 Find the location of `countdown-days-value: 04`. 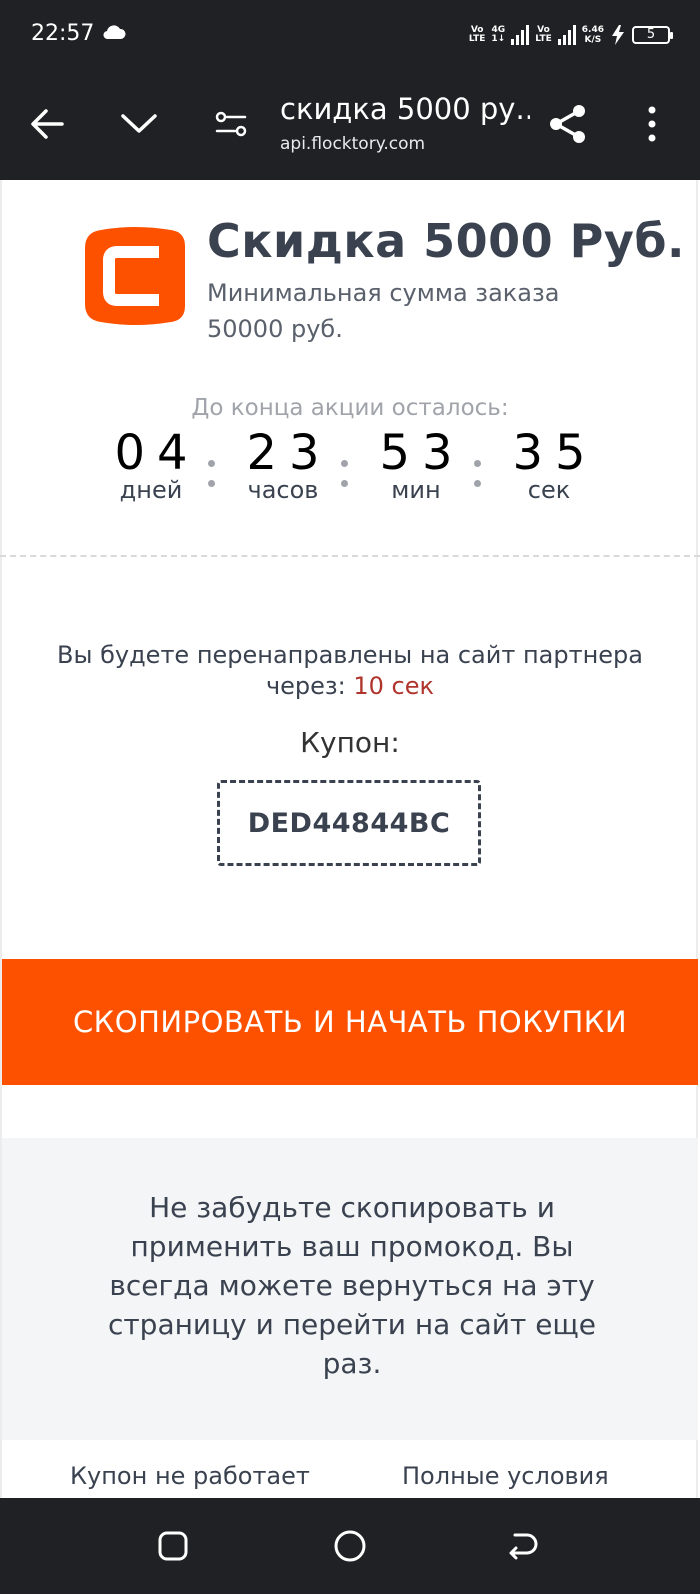

countdown-days-value: 04 is located at coordinates (157, 453).